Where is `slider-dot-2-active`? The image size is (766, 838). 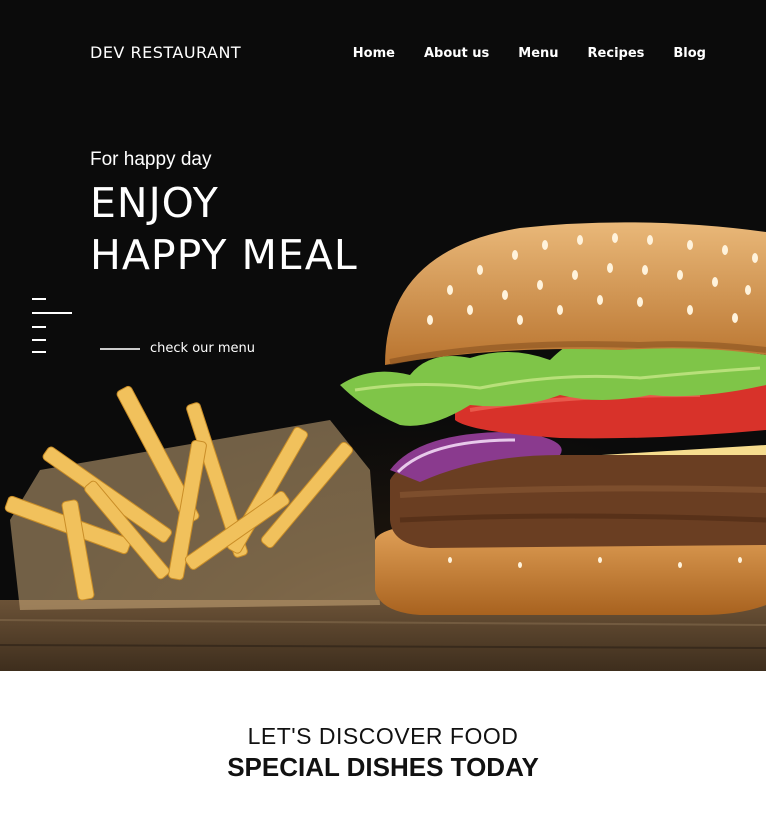
slider-dot-2-active is located at coordinates (52, 313).